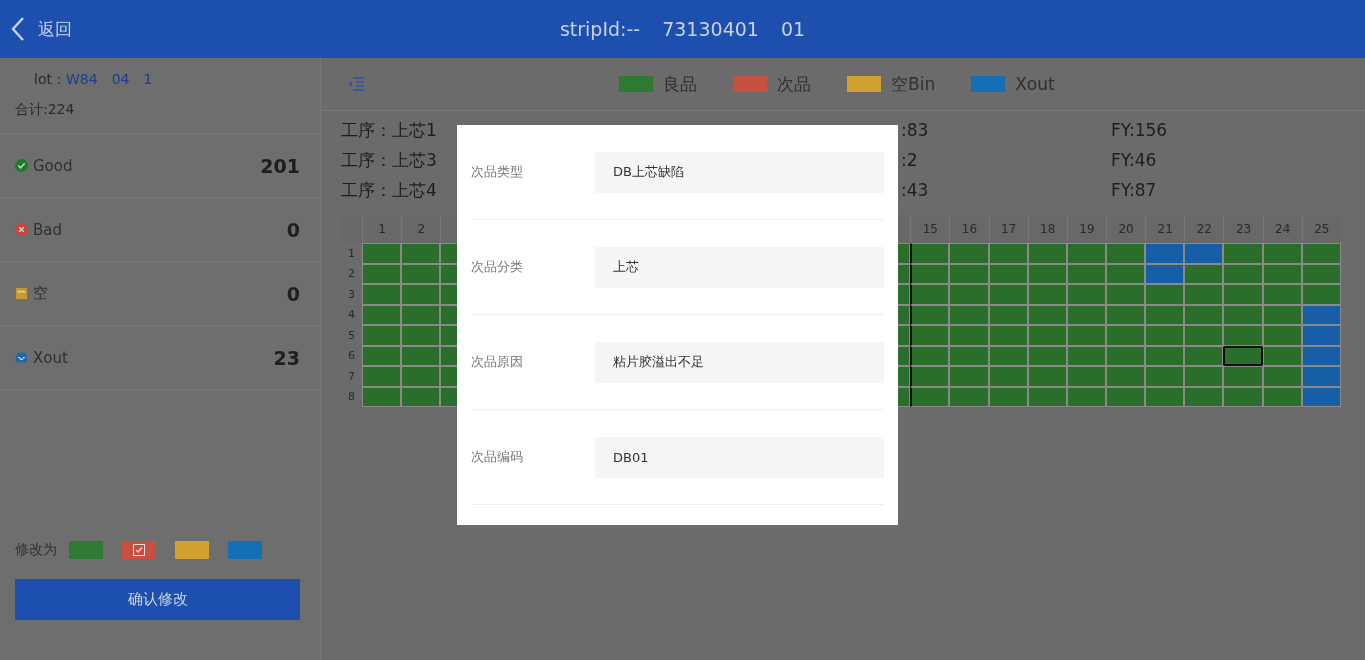 This screenshot has width=1365, height=660. What do you see at coordinates (50, 80) in the screenshot?
I see `lot-label: lot：` at bounding box center [50, 80].